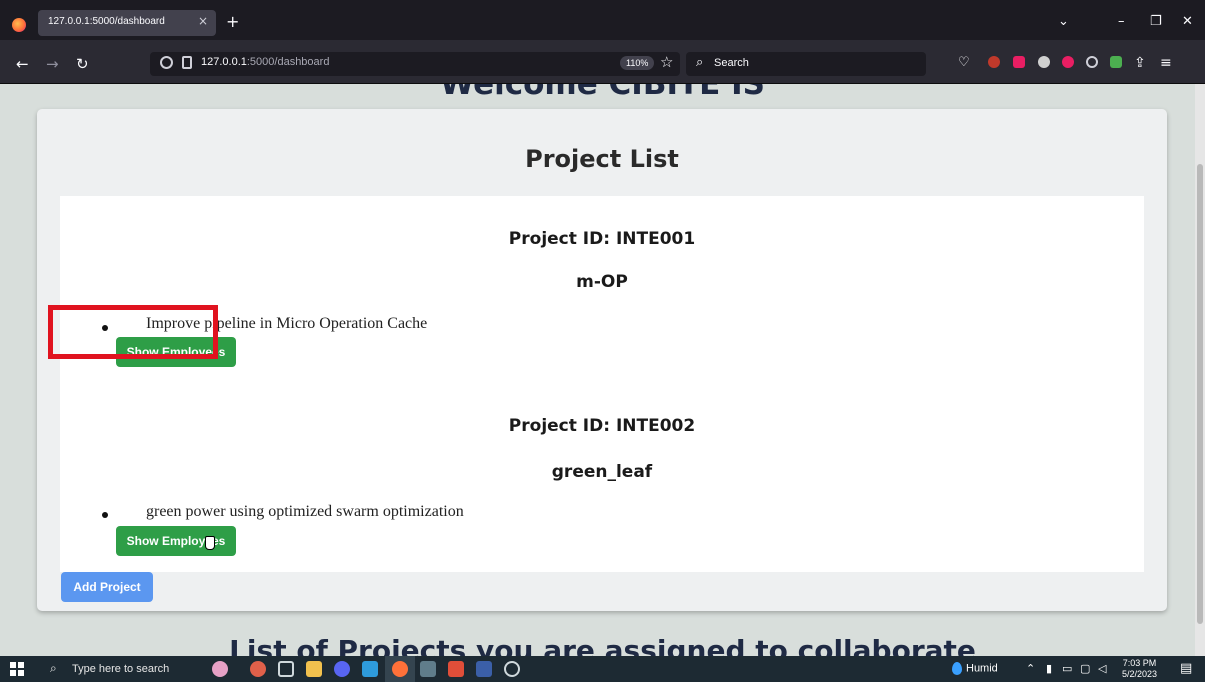  I want to click on file-explorer-icon, so click(314, 669).